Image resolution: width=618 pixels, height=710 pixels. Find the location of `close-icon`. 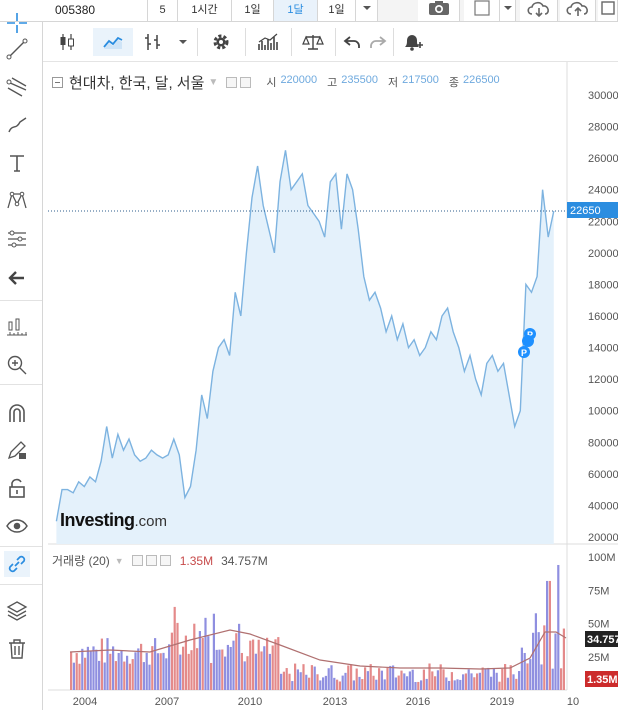

close-icon is located at coordinates (165, 560).